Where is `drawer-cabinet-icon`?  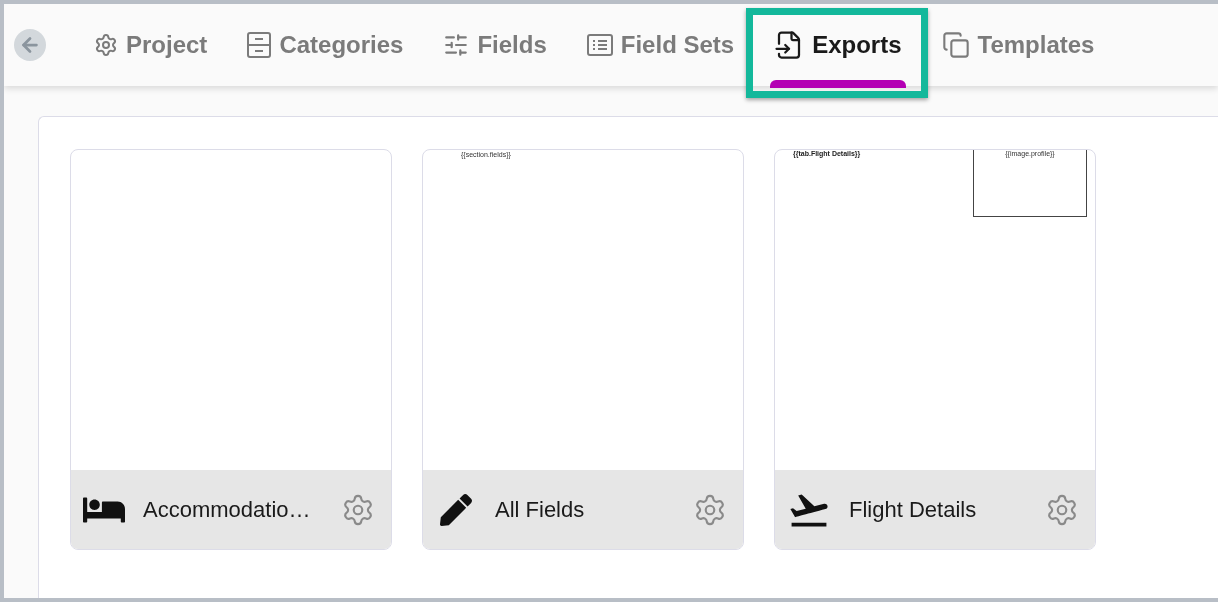 drawer-cabinet-icon is located at coordinates (259, 45).